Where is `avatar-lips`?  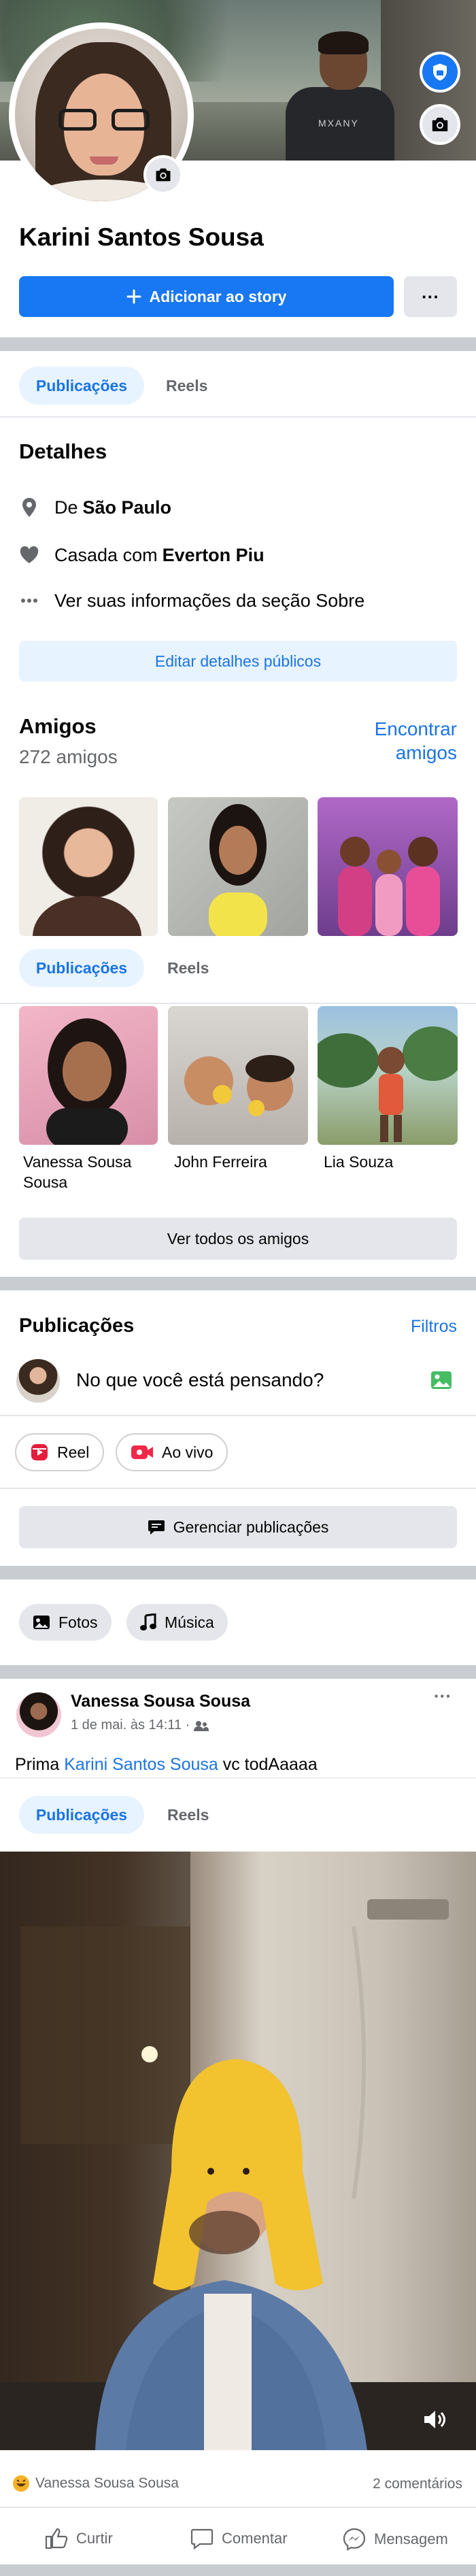
avatar-lips is located at coordinates (104, 160).